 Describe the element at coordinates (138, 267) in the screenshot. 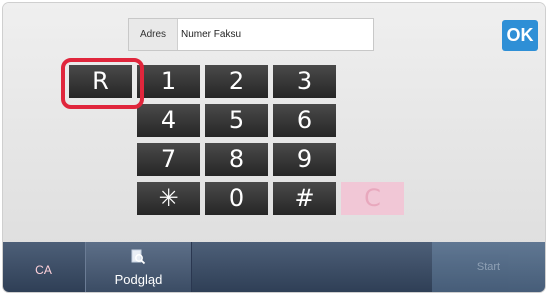

I see `preview-button: Podgląd` at that location.